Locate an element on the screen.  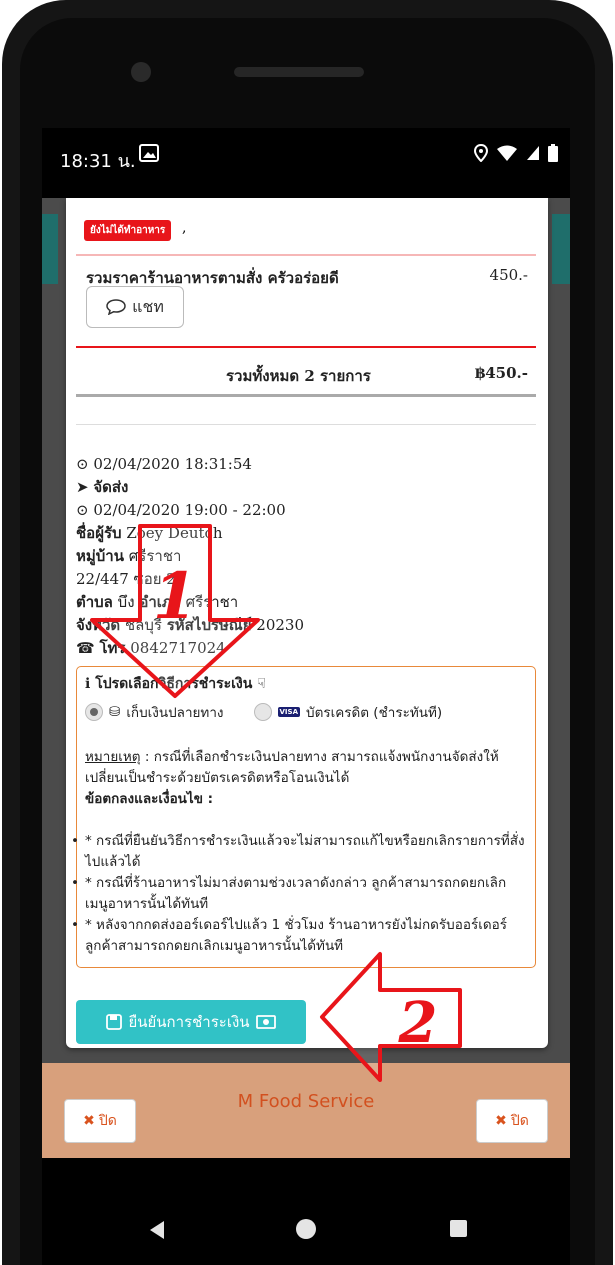
chat-bubble-icon is located at coordinates (116, 307).